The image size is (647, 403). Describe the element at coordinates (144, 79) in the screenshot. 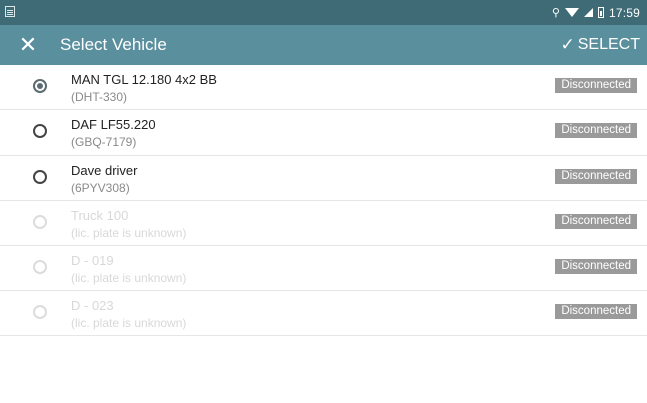

I see `vehicle-name: MAN TGL 12.180 4x2 BB` at that location.